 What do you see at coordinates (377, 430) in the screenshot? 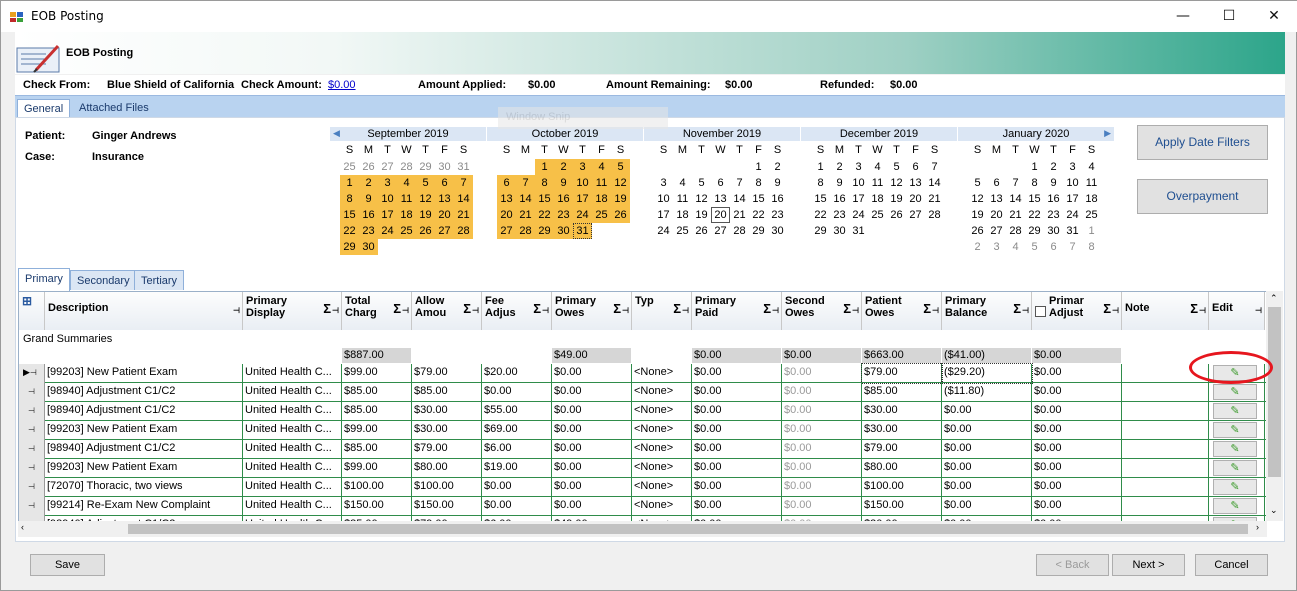
I see `table-cell: $99.00` at bounding box center [377, 430].